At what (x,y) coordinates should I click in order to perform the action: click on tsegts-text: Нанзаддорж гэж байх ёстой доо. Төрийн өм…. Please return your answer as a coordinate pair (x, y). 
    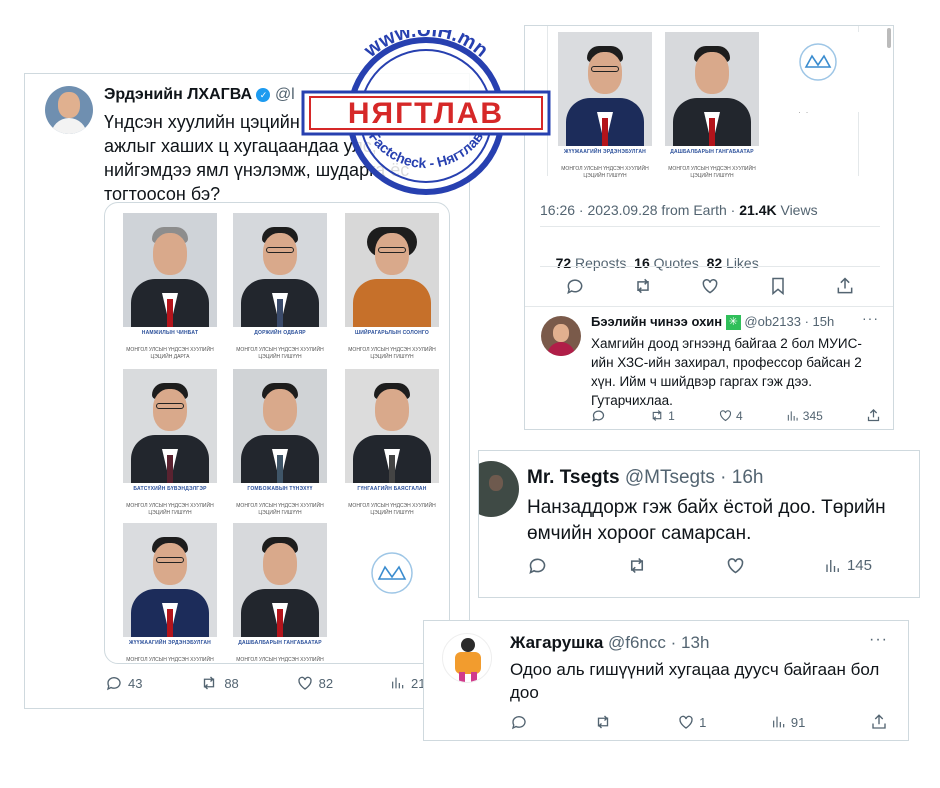
    Looking at the image, I should click on (706, 520).